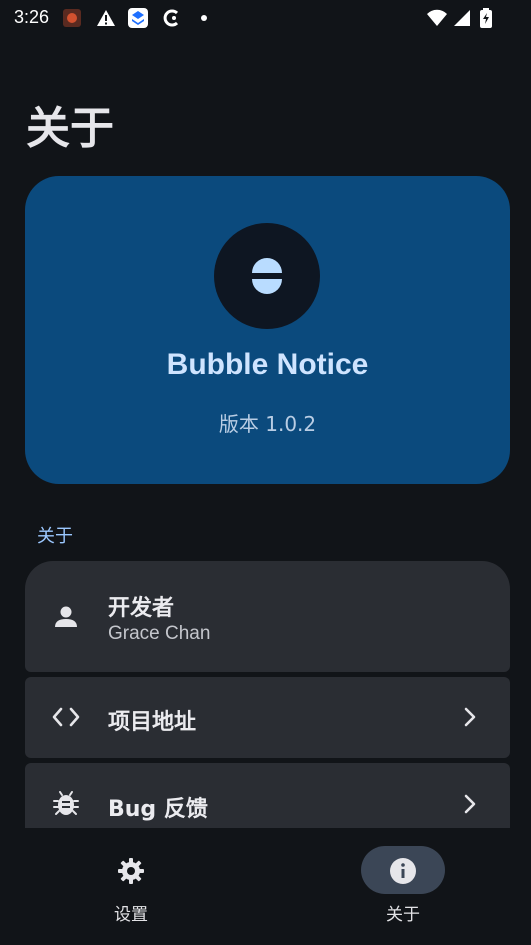  What do you see at coordinates (32, 17) in the screenshot?
I see `status-time: 3:26` at bounding box center [32, 17].